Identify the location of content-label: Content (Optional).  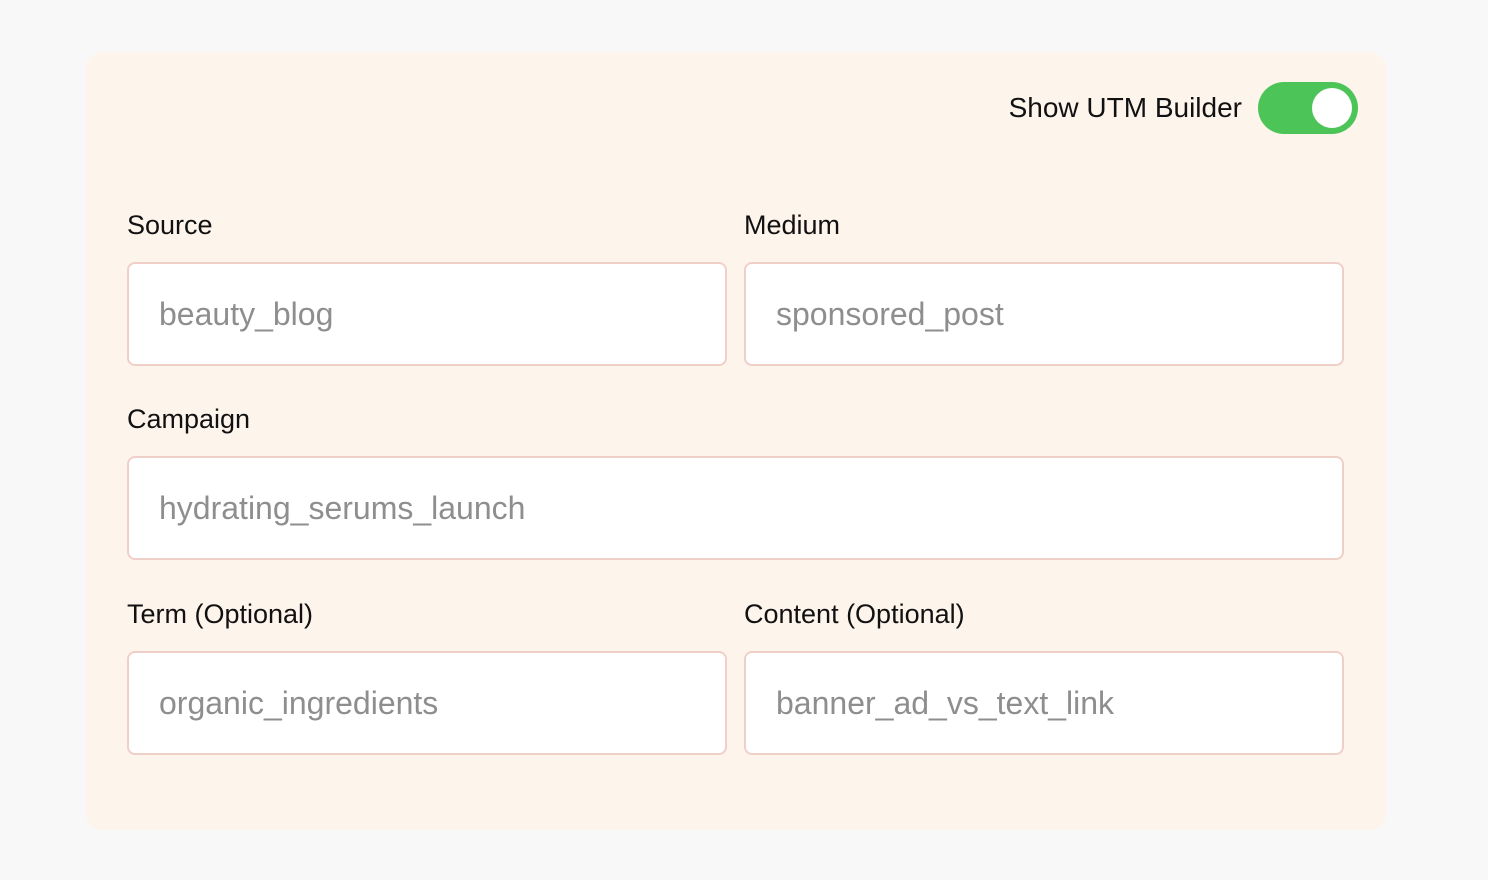
(854, 614).